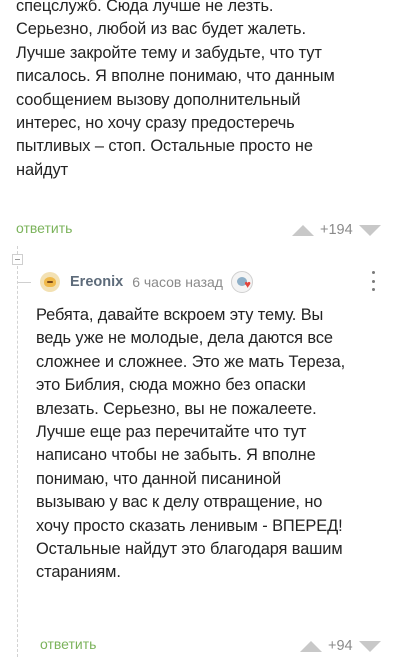 The height and width of the screenshot is (657, 400). I want to click on comment-2-line: вызываю у вас к делу отвращение, но, so click(179, 502).